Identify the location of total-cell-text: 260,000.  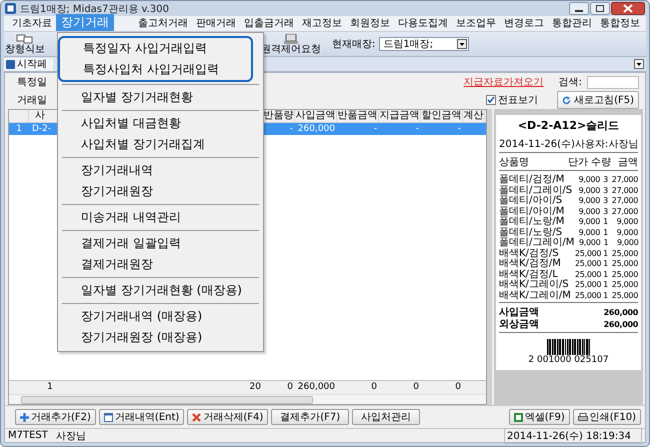
(316, 387).